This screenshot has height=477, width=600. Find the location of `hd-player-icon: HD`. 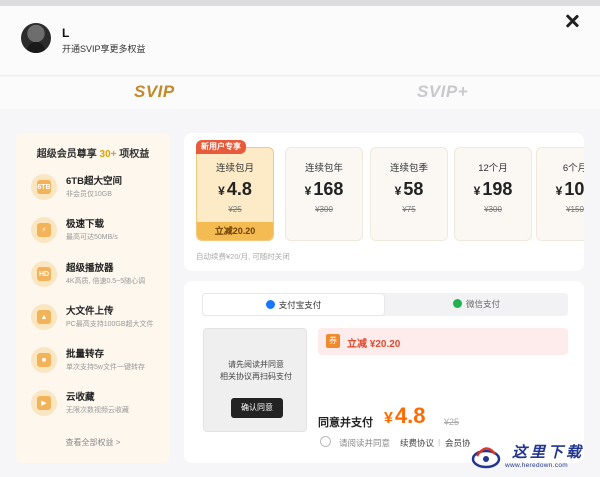

hd-player-icon: HD is located at coordinates (44, 274).